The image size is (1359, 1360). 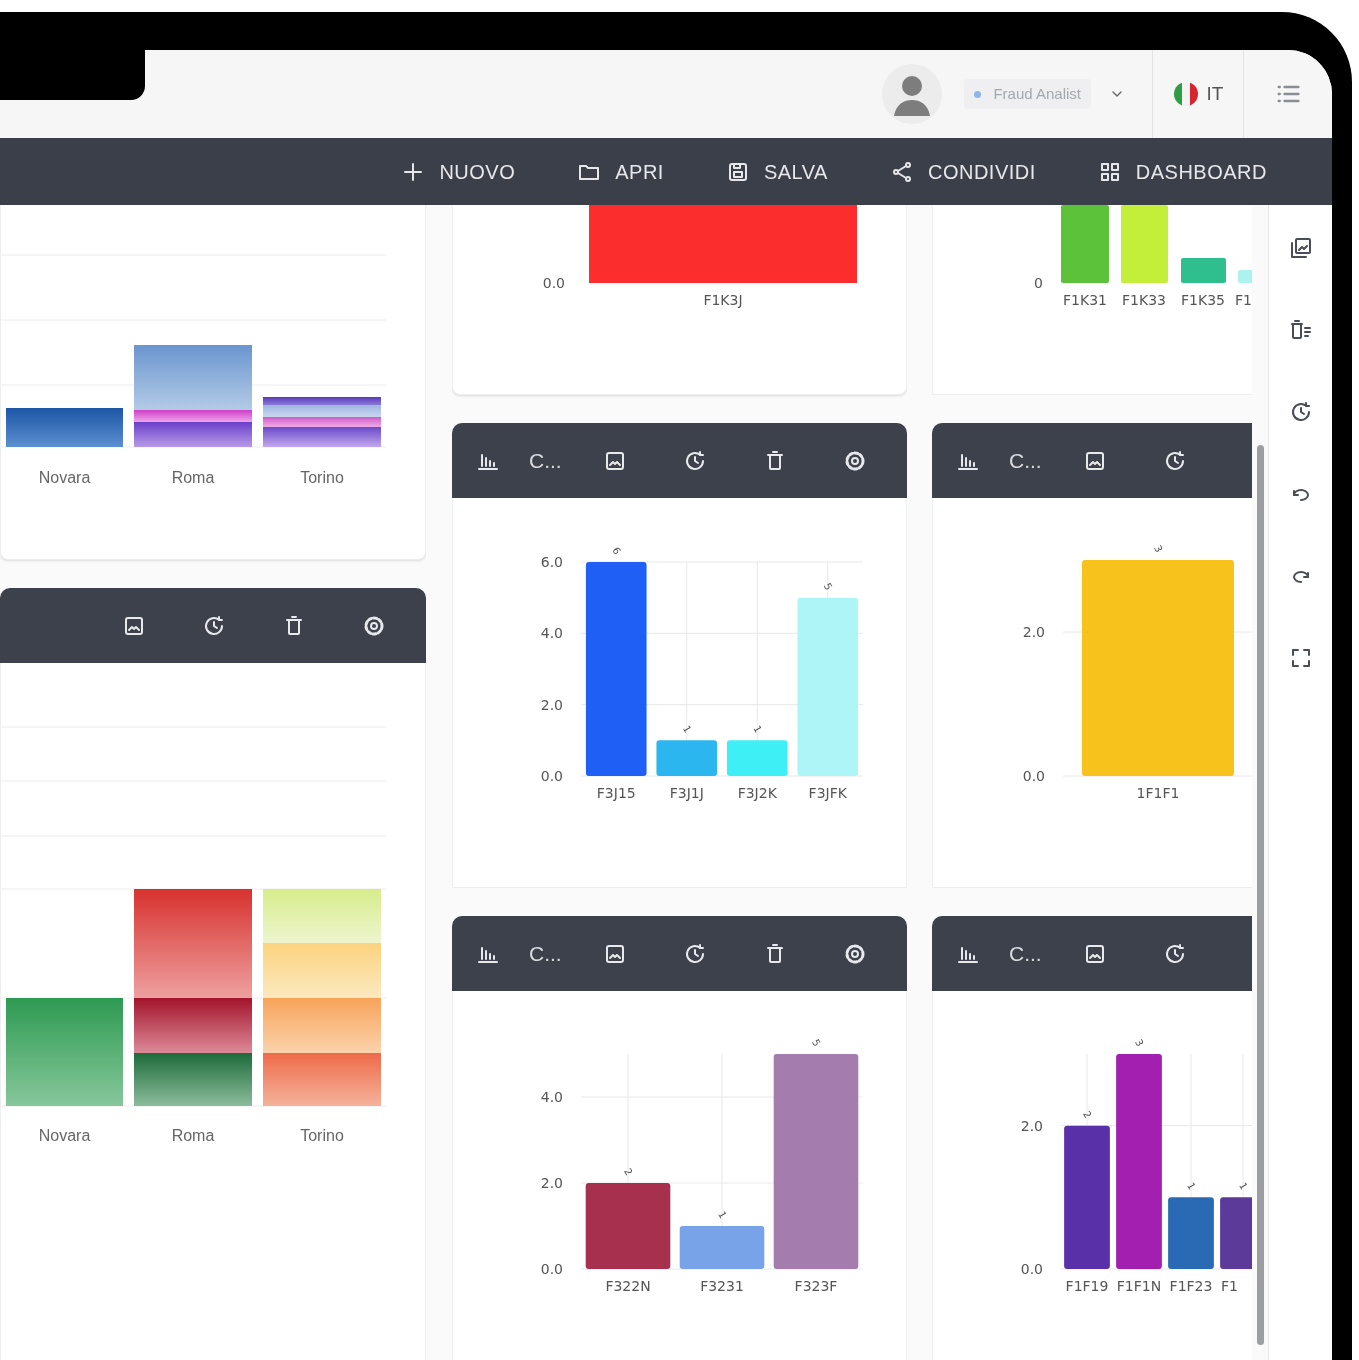 What do you see at coordinates (617, 551) in the screenshot?
I see `data-label: 6` at bounding box center [617, 551].